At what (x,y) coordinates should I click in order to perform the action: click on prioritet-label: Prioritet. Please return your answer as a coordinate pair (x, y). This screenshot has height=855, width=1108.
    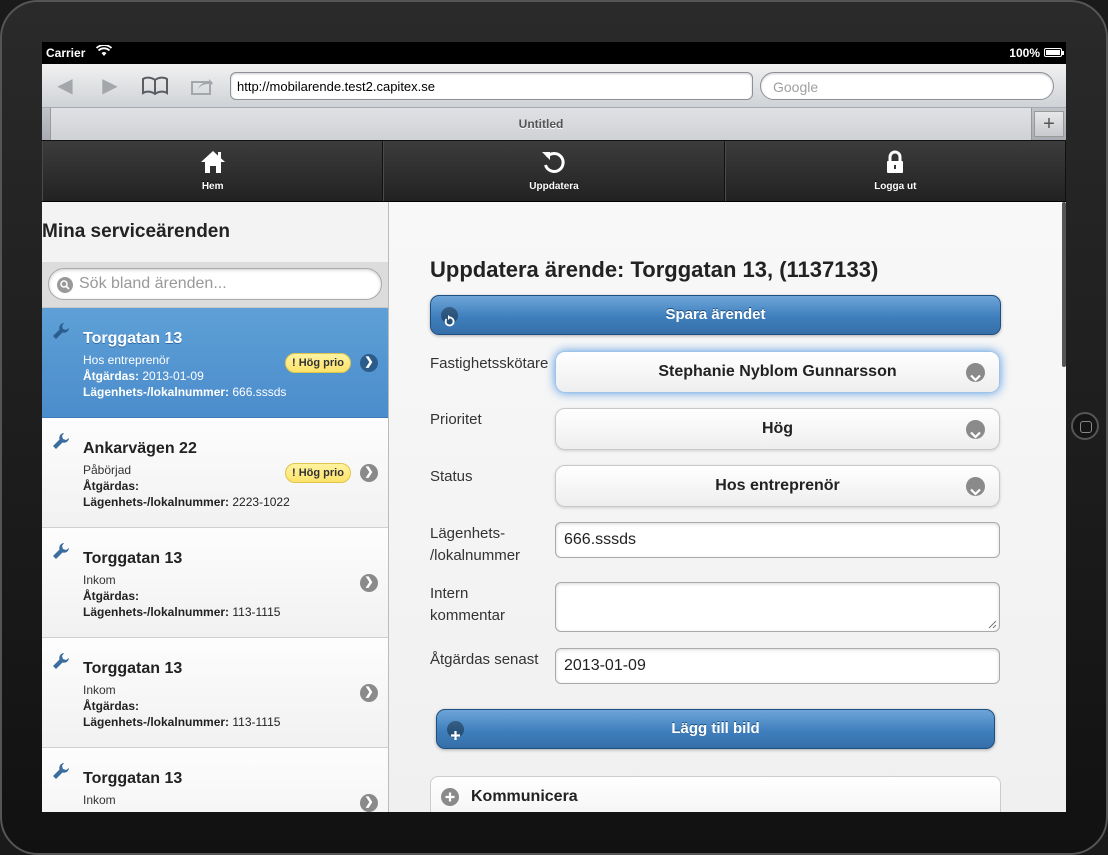
    Looking at the image, I should click on (456, 419).